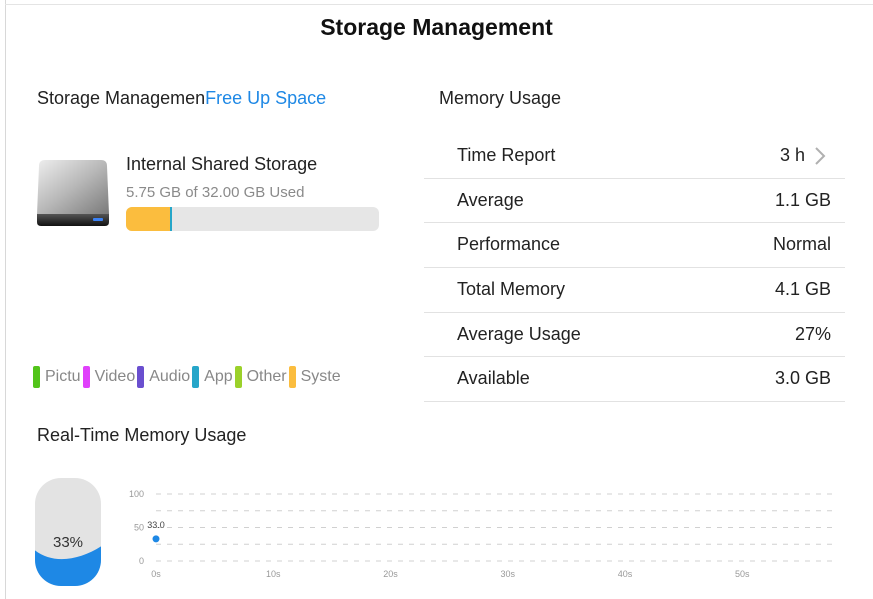 Image resolution: width=873 pixels, height=599 pixels. What do you see at coordinates (511, 289) in the screenshot?
I see `total-memory-label: Total Memory` at bounding box center [511, 289].